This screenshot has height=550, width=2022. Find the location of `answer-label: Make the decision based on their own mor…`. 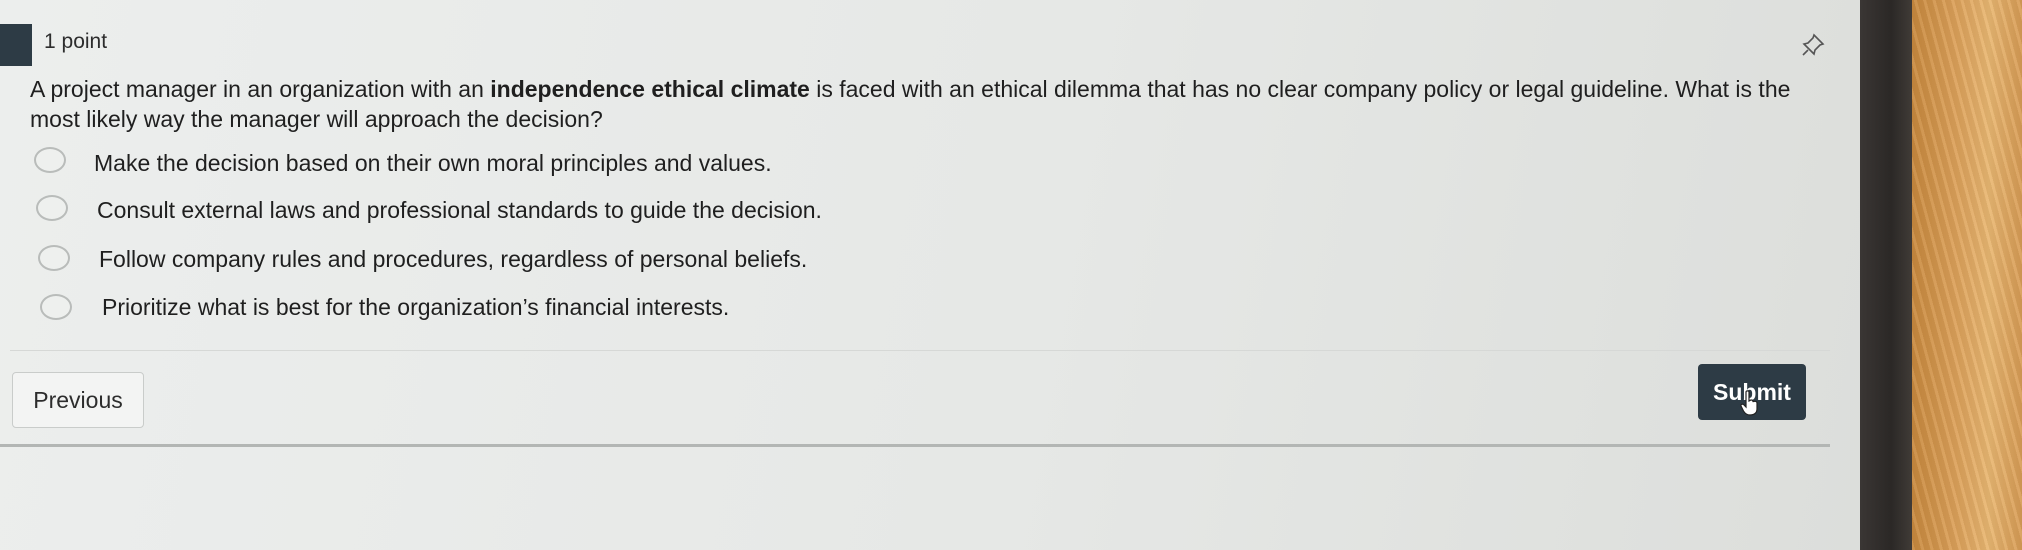

answer-label: Make the decision based on their own mor… is located at coordinates (433, 163).